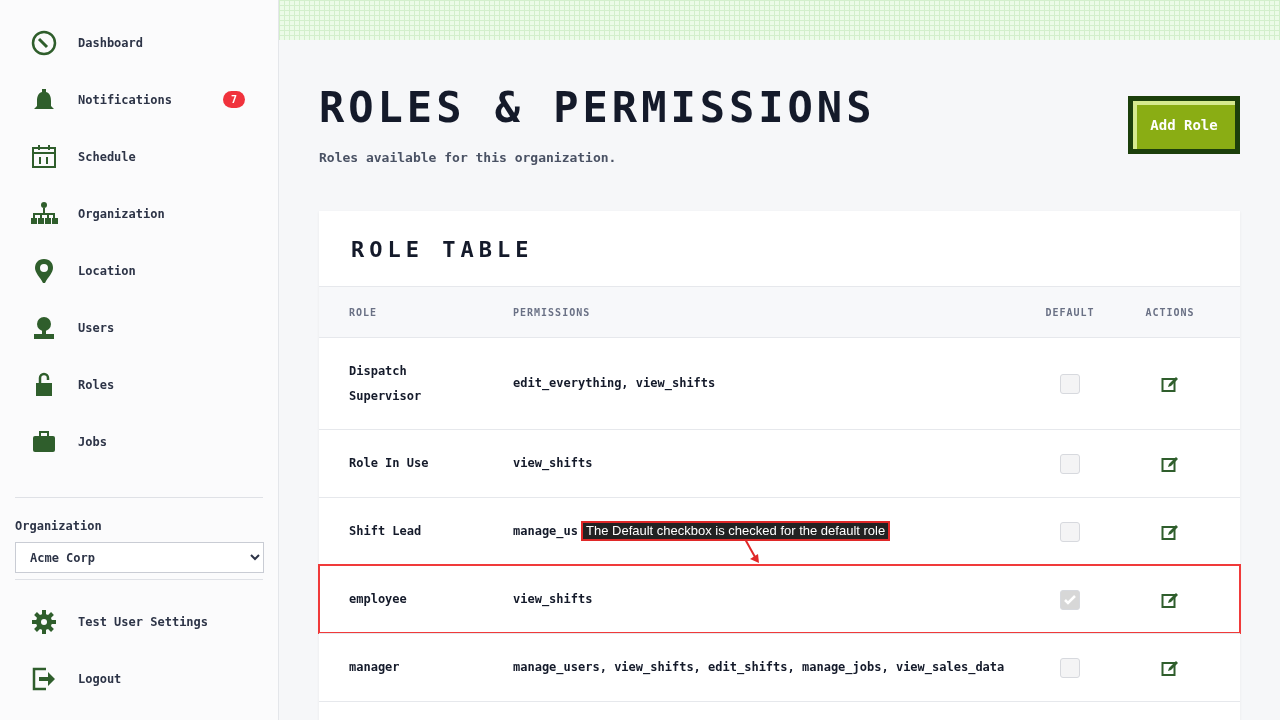  What do you see at coordinates (139, 213) in the screenshot?
I see `nav-item: Organization` at bounding box center [139, 213].